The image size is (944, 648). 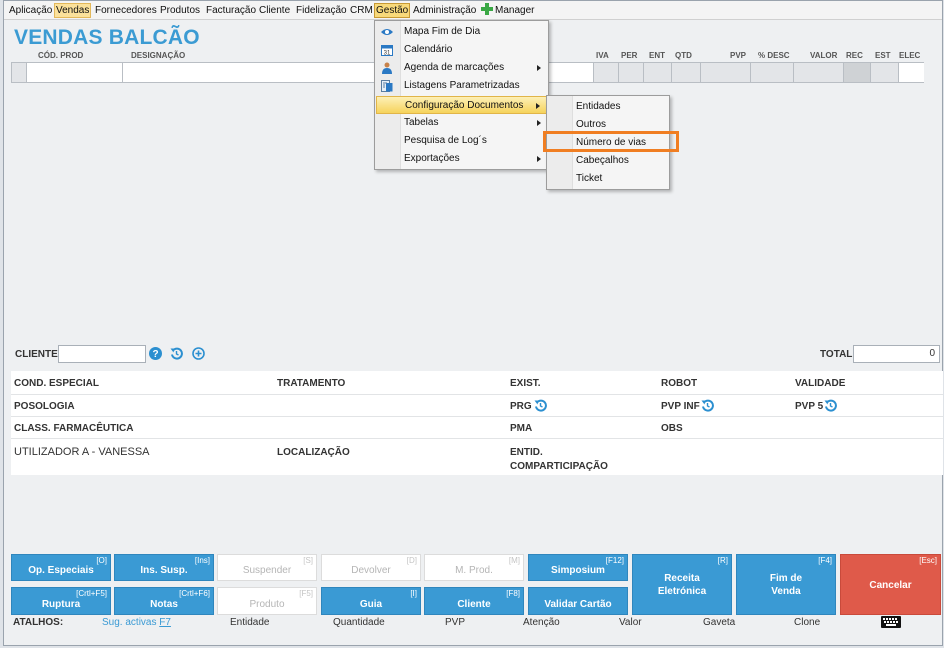 What do you see at coordinates (249, 622) in the screenshot?
I see `shortcut-entidade: Entidade` at bounding box center [249, 622].